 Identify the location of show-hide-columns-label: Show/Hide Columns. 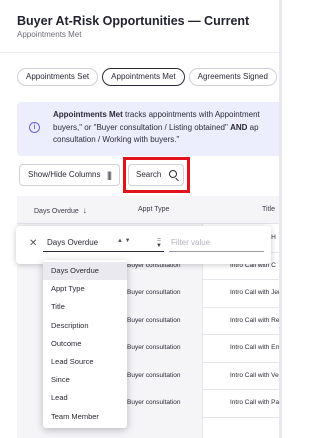
(64, 174).